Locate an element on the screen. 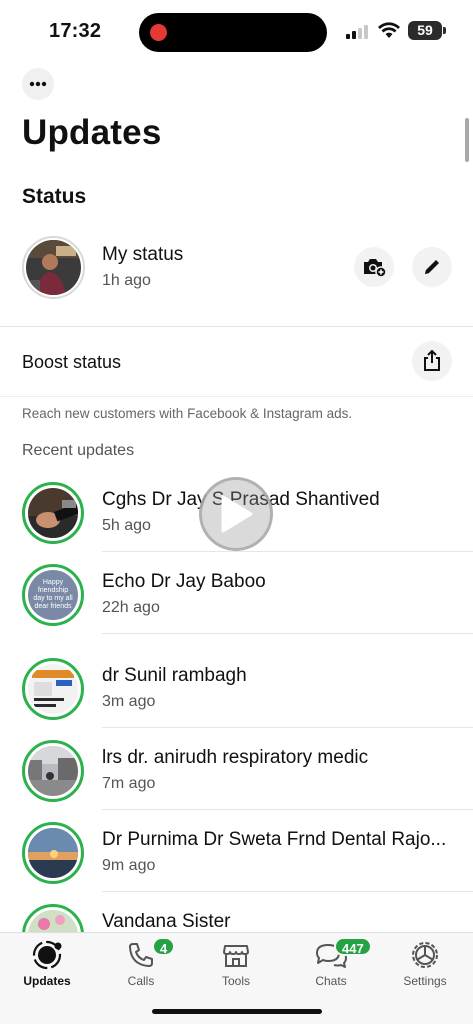 The height and width of the screenshot is (1024, 473). battery-icon: 59 is located at coordinates (427, 30).